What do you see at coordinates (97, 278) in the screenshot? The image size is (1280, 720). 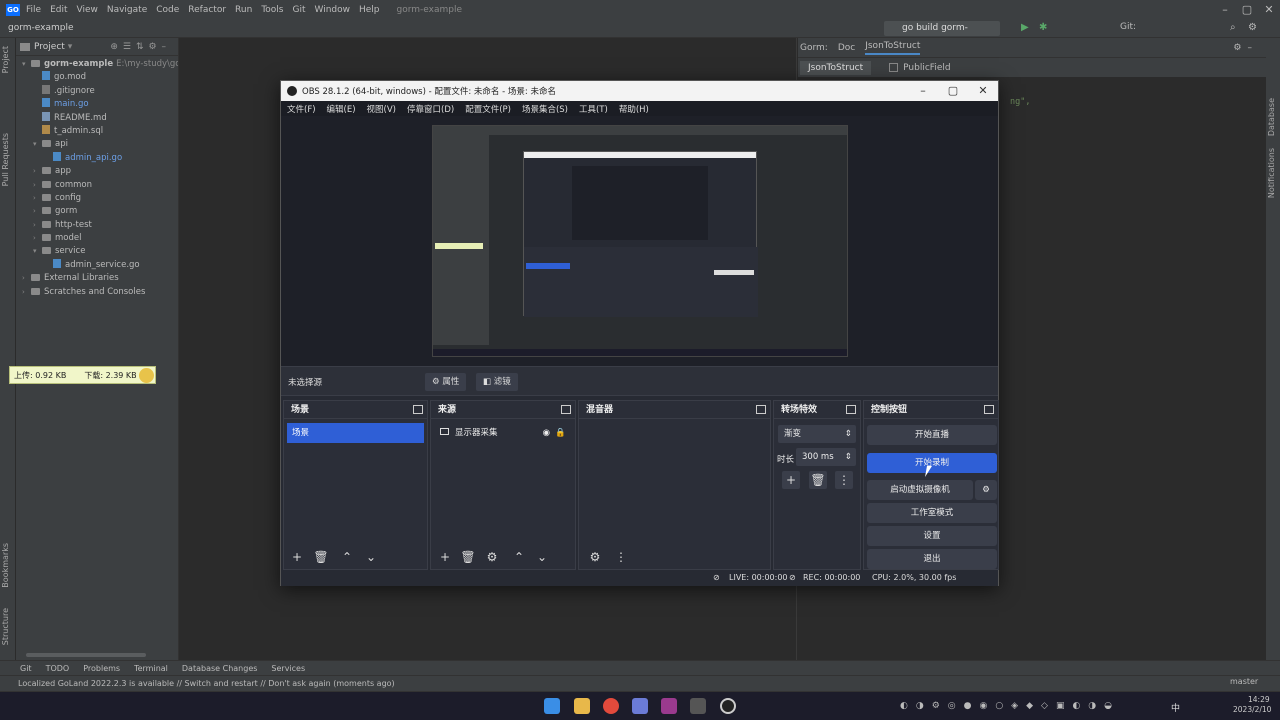 I see `tree-node: › External Libraries` at bounding box center [97, 278].